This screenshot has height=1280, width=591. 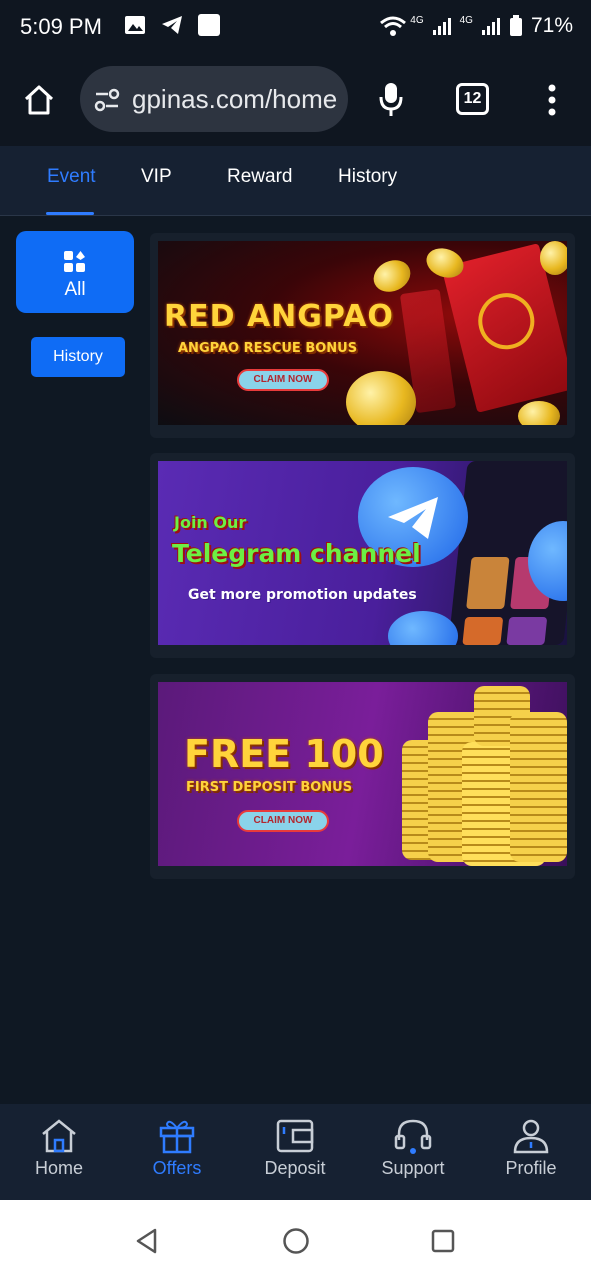 I want to click on address-bar: gpinas.com/home, so click(x=214, y=99).